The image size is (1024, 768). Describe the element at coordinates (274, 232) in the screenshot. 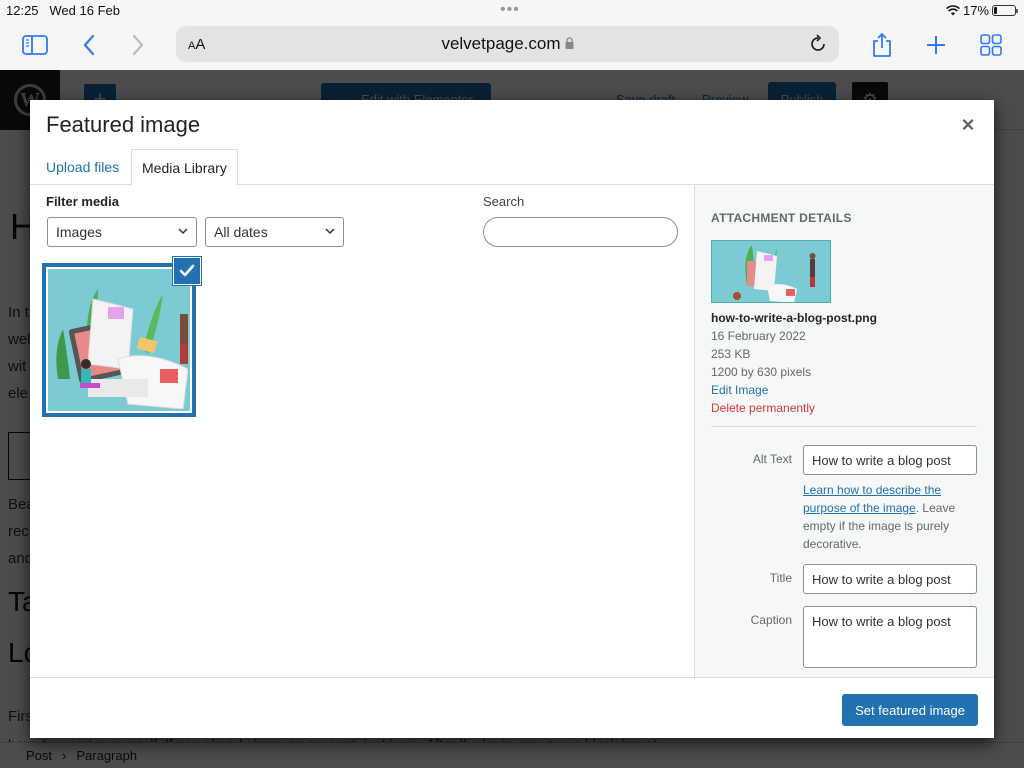

I see `media-date-select: All dates` at that location.